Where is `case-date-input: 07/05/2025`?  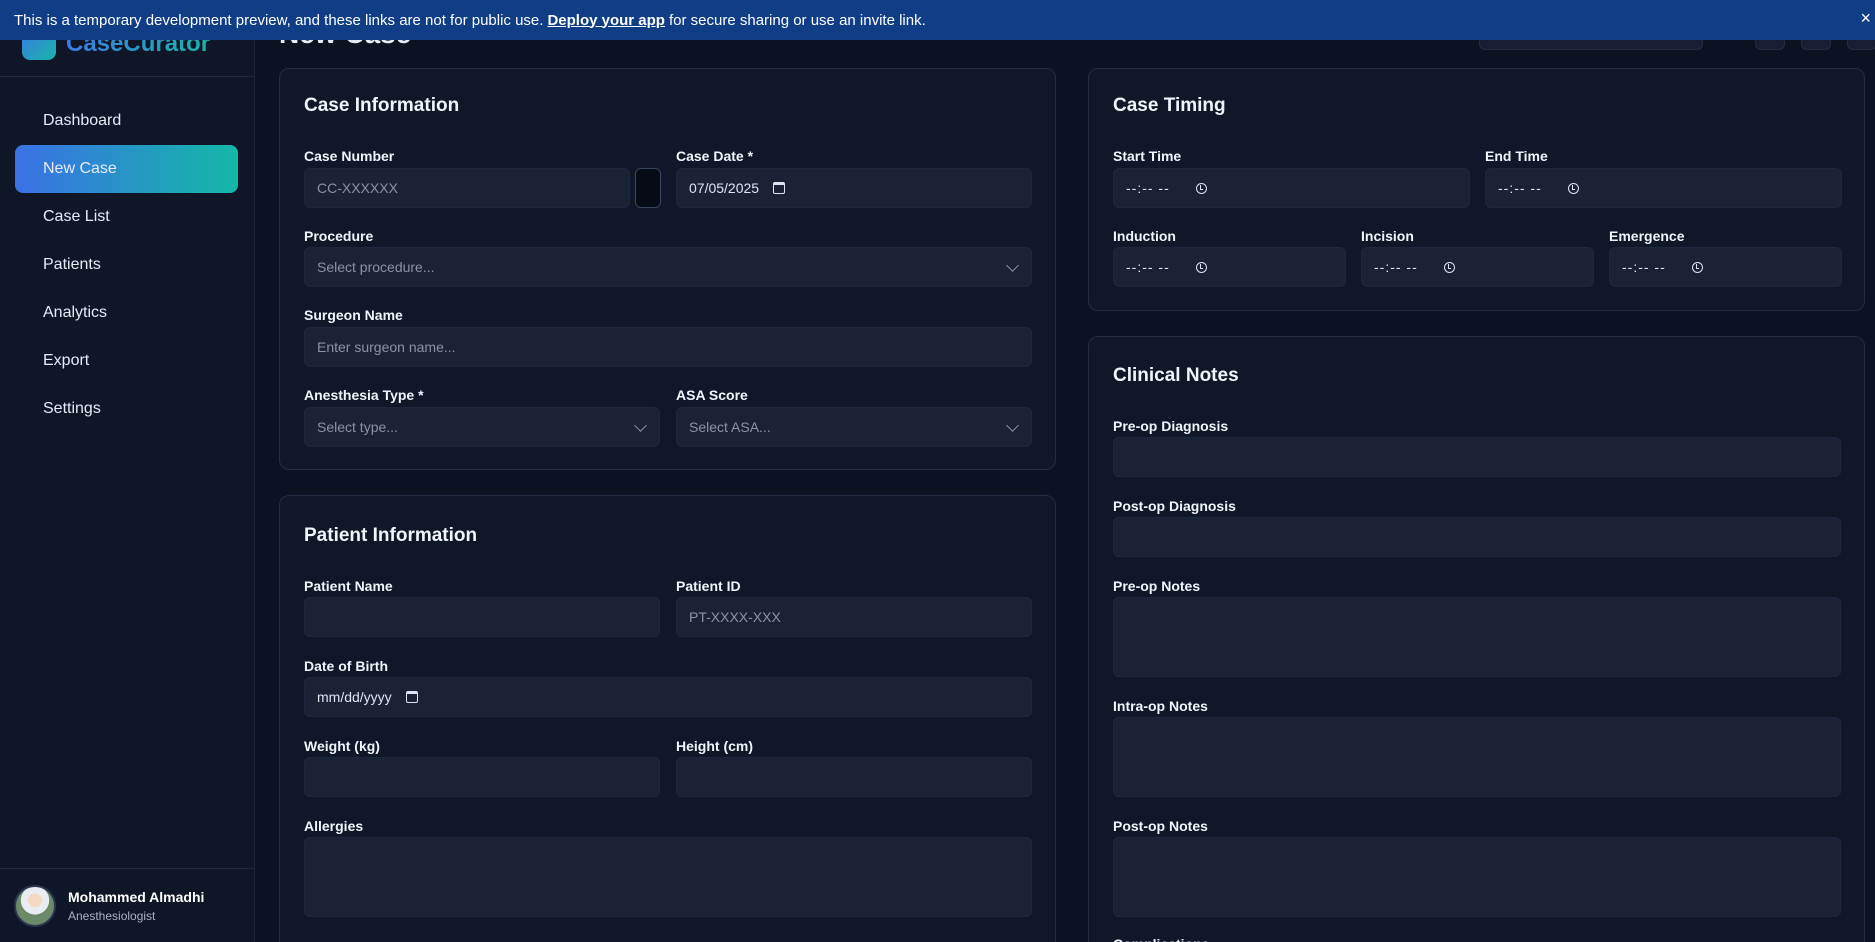
case-date-input: 07/05/2025 is located at coordinates (854, 188).